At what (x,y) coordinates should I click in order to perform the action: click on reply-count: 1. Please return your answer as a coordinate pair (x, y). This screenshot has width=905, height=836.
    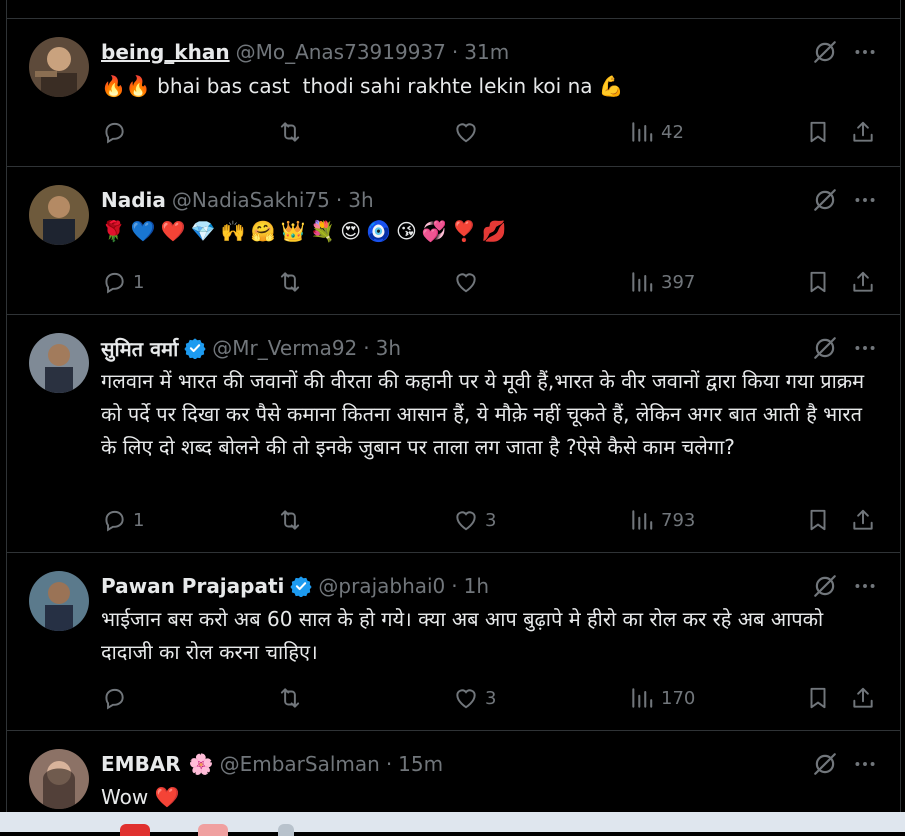
    Looking at the image, I should click on (139, 520).